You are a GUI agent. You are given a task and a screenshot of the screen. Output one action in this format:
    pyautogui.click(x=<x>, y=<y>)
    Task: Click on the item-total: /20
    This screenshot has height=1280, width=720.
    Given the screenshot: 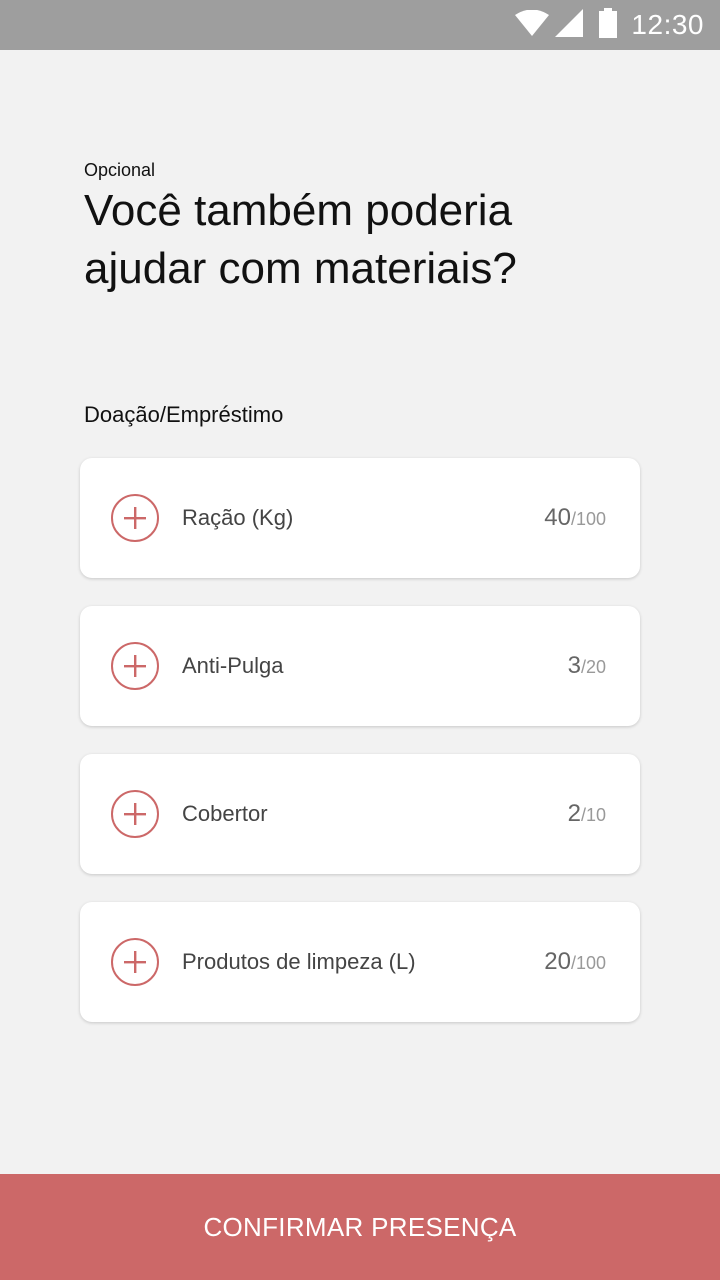 What is the action you would take?
    pyautogui.click(x=593, y=667)
    